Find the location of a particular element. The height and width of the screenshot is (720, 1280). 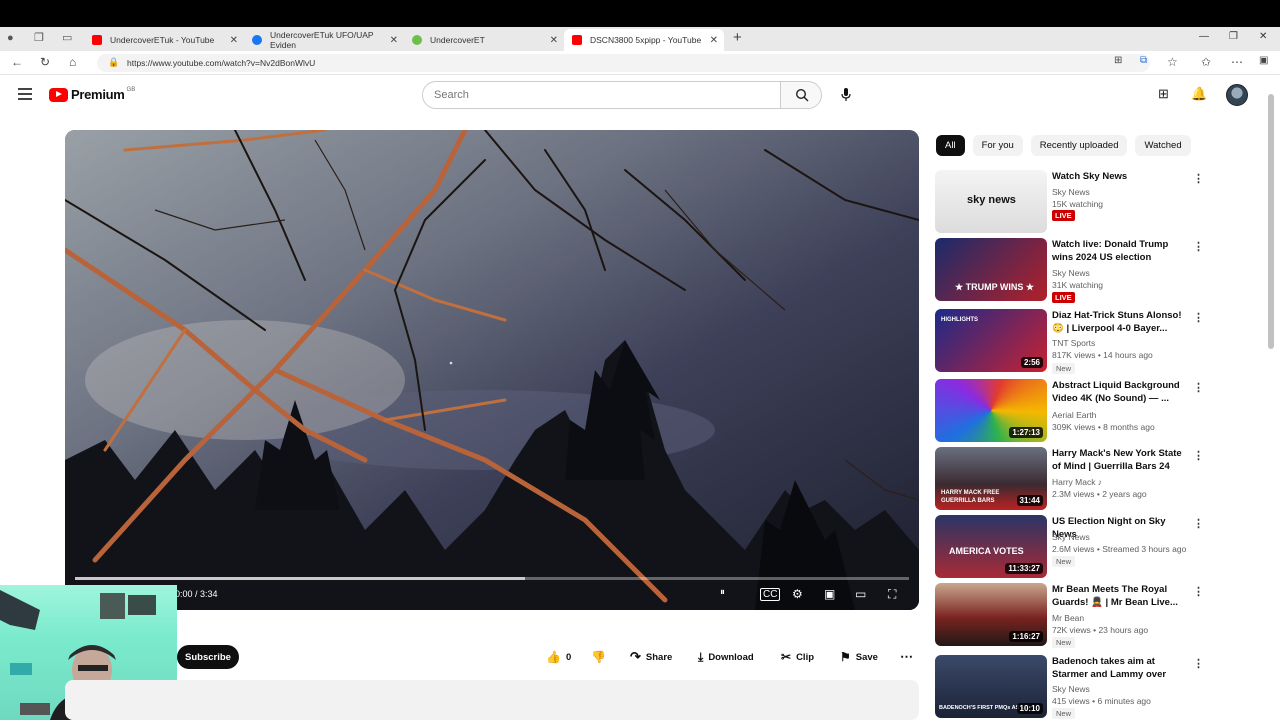

menu-icon is located at coordinates (25, 95).